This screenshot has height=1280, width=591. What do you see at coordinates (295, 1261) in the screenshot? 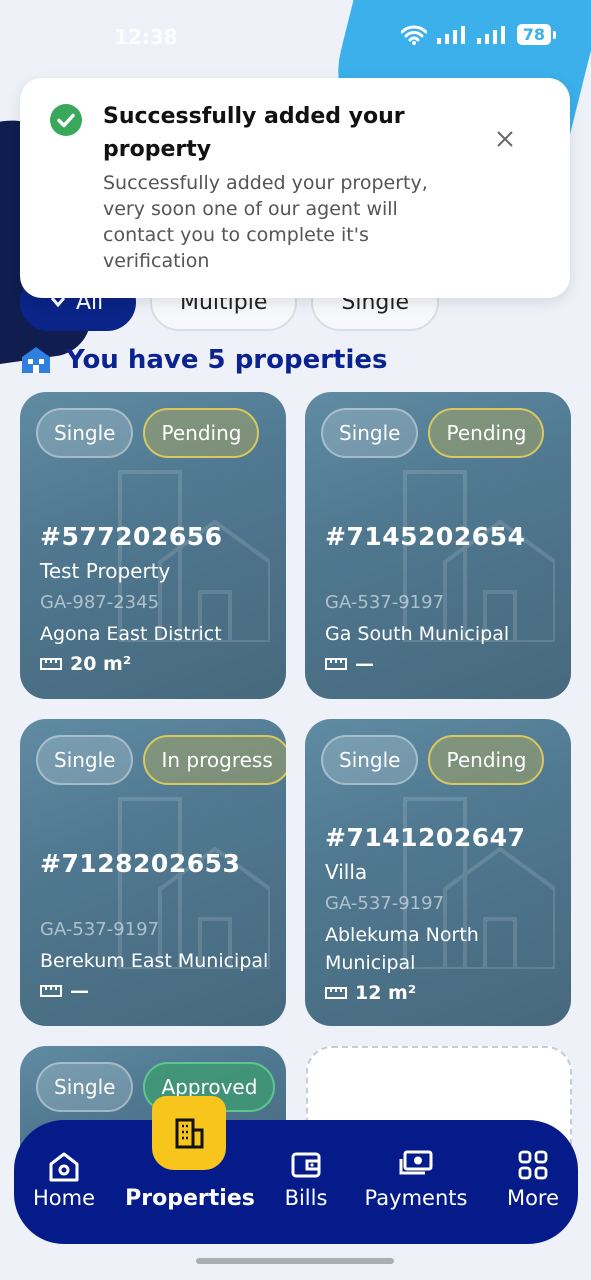
I see `home-indicator` at bounding box center [295, 1261].